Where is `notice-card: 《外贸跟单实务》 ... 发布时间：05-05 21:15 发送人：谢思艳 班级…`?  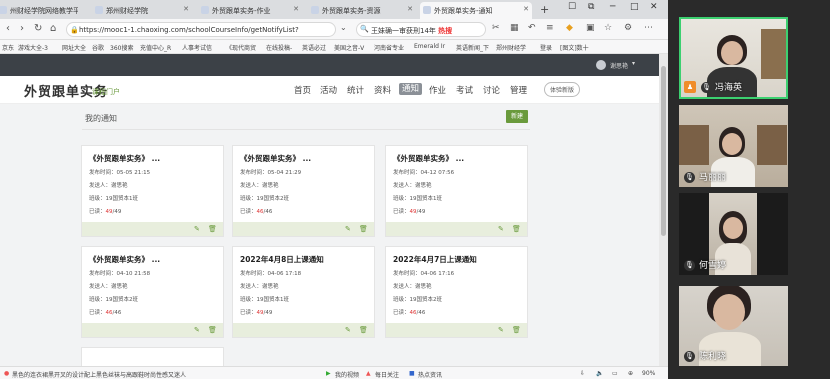 notice-card: 《外贸跟单实务》 ... 发布时间：05-05 21:15 发送人：谢思艳 班级… is located at coordinates (152, 191).